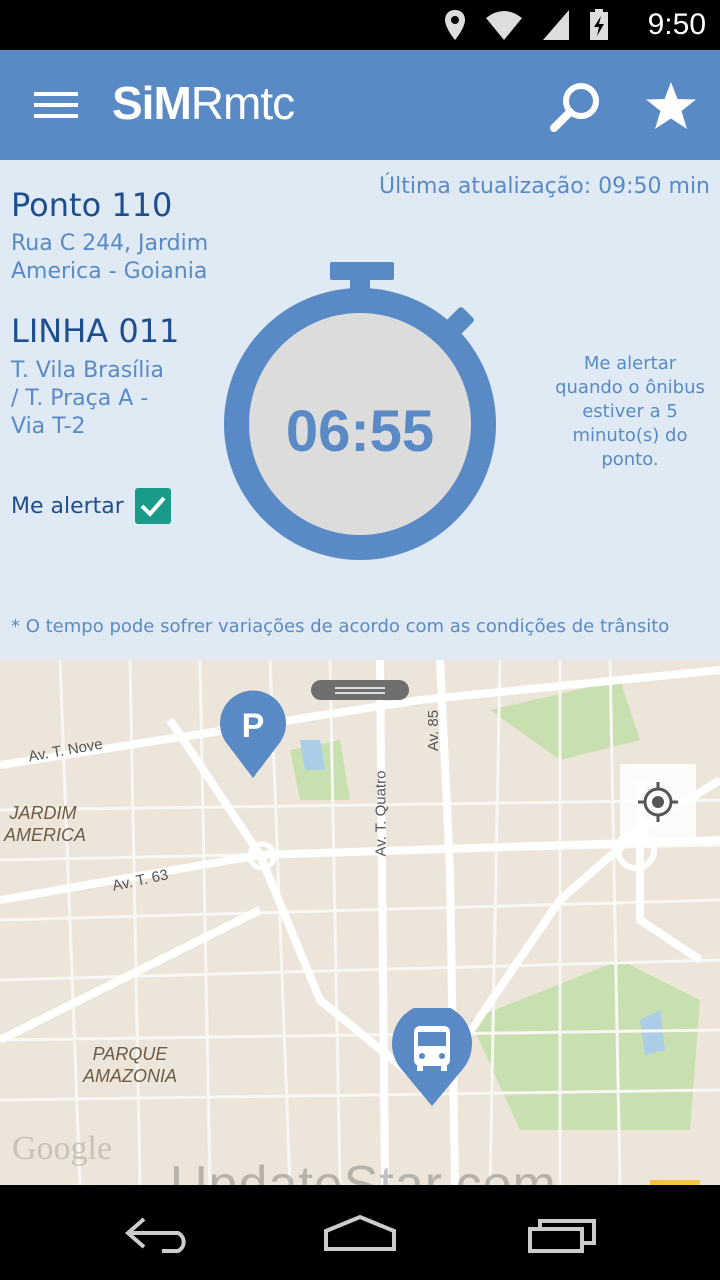 The image size is (720, 1280). What do you see at coordinates (45, 824) in the screenshot?
I see `area-label-jardim-america: JARDIM AMERICA` at bounding box center [45, 824].